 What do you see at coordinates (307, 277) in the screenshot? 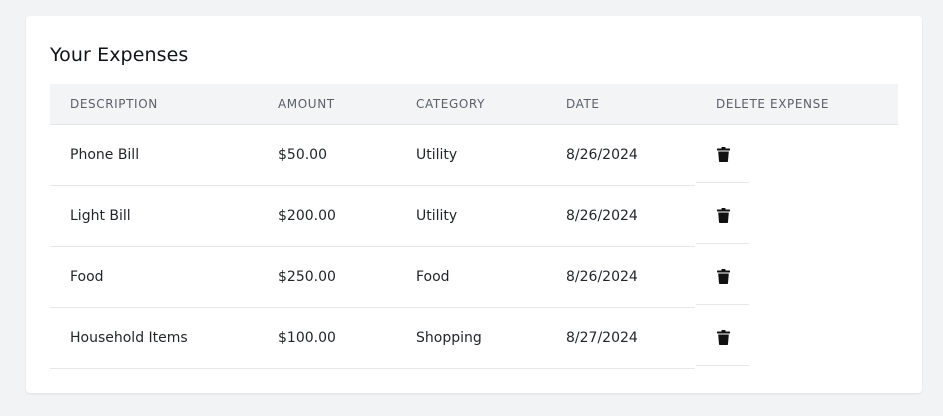
I see `expense-amount: $250.00` at bounding box center [307, 277].